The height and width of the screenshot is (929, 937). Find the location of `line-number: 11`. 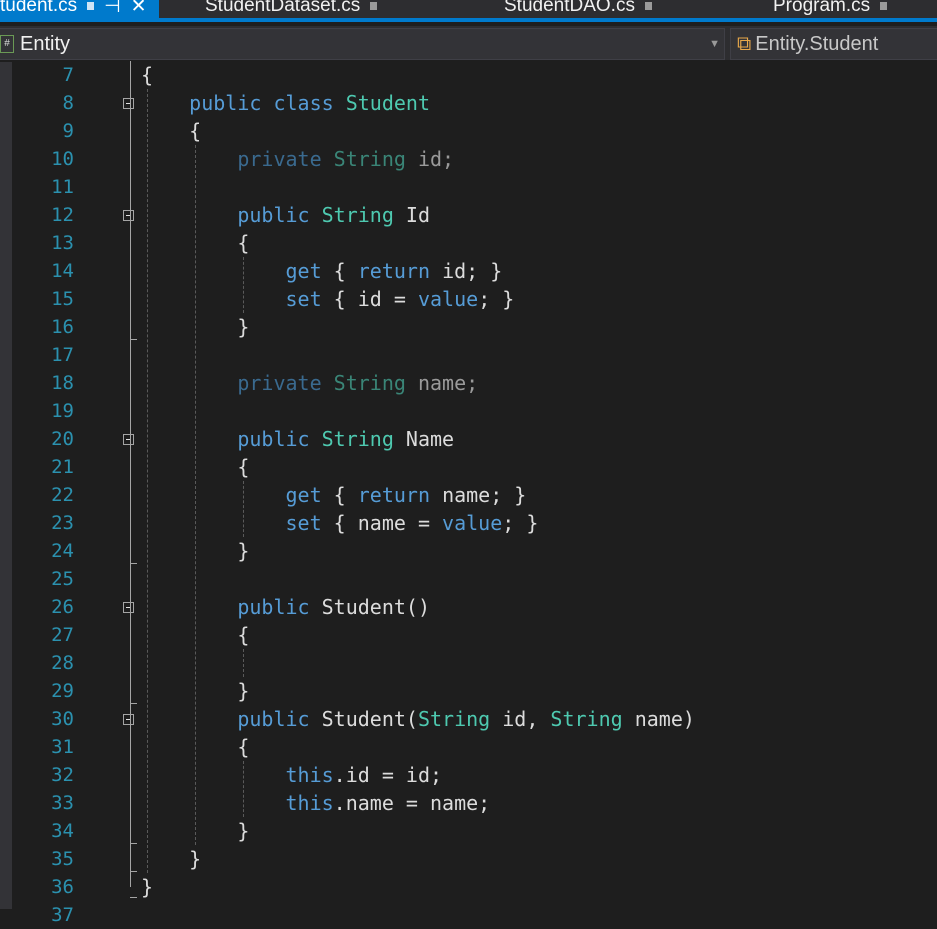

line-number: 11 is located at coordinates (62, 187).